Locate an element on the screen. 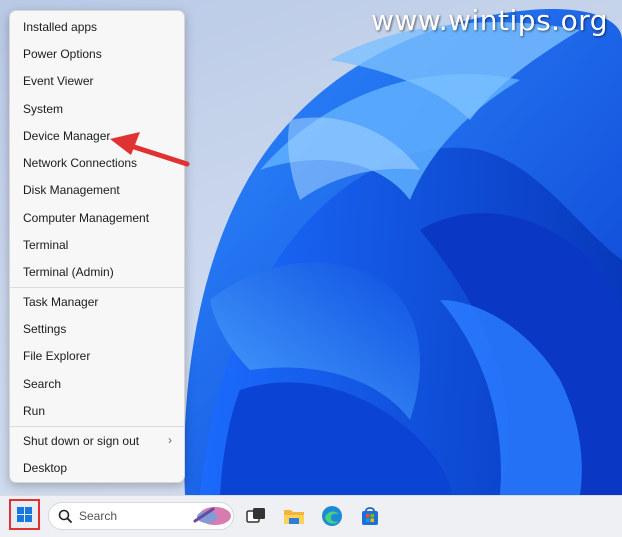  search-highlight-icon is located at coordinates (212, 516).